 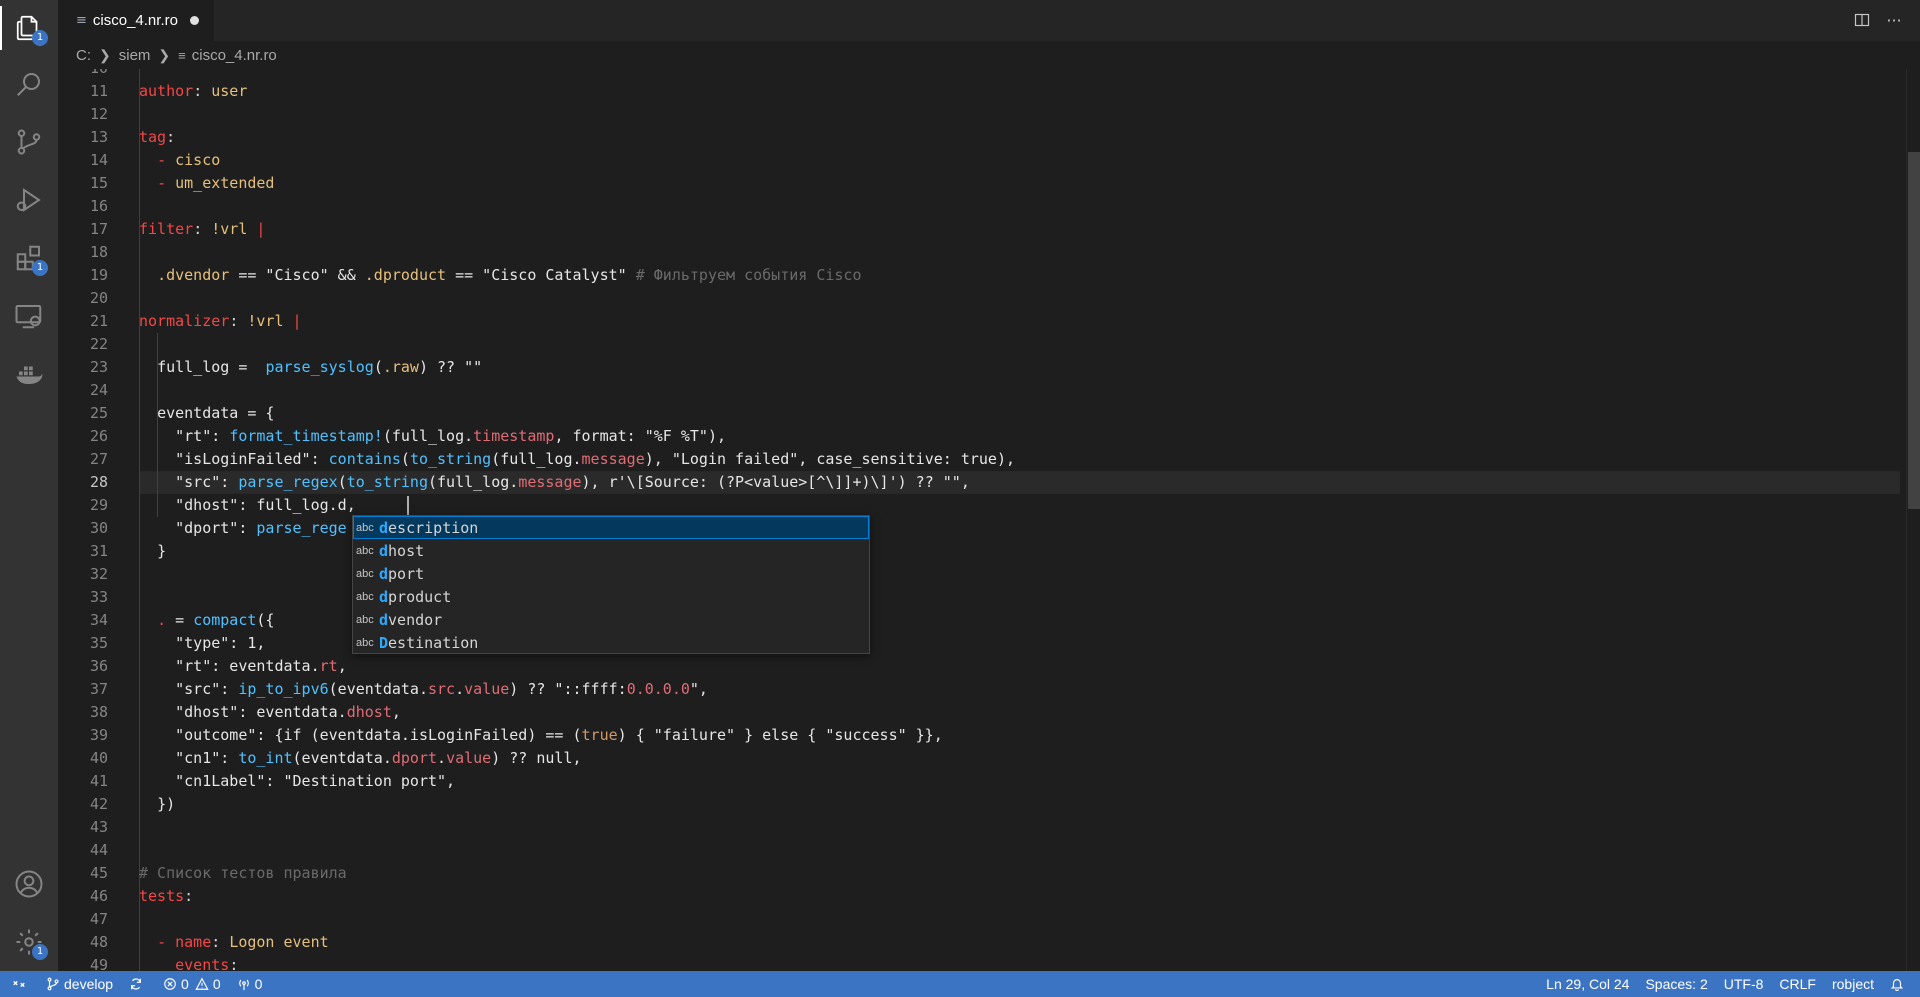 I want to click on suggestion-label: vendor, so click(x=415, y=619).